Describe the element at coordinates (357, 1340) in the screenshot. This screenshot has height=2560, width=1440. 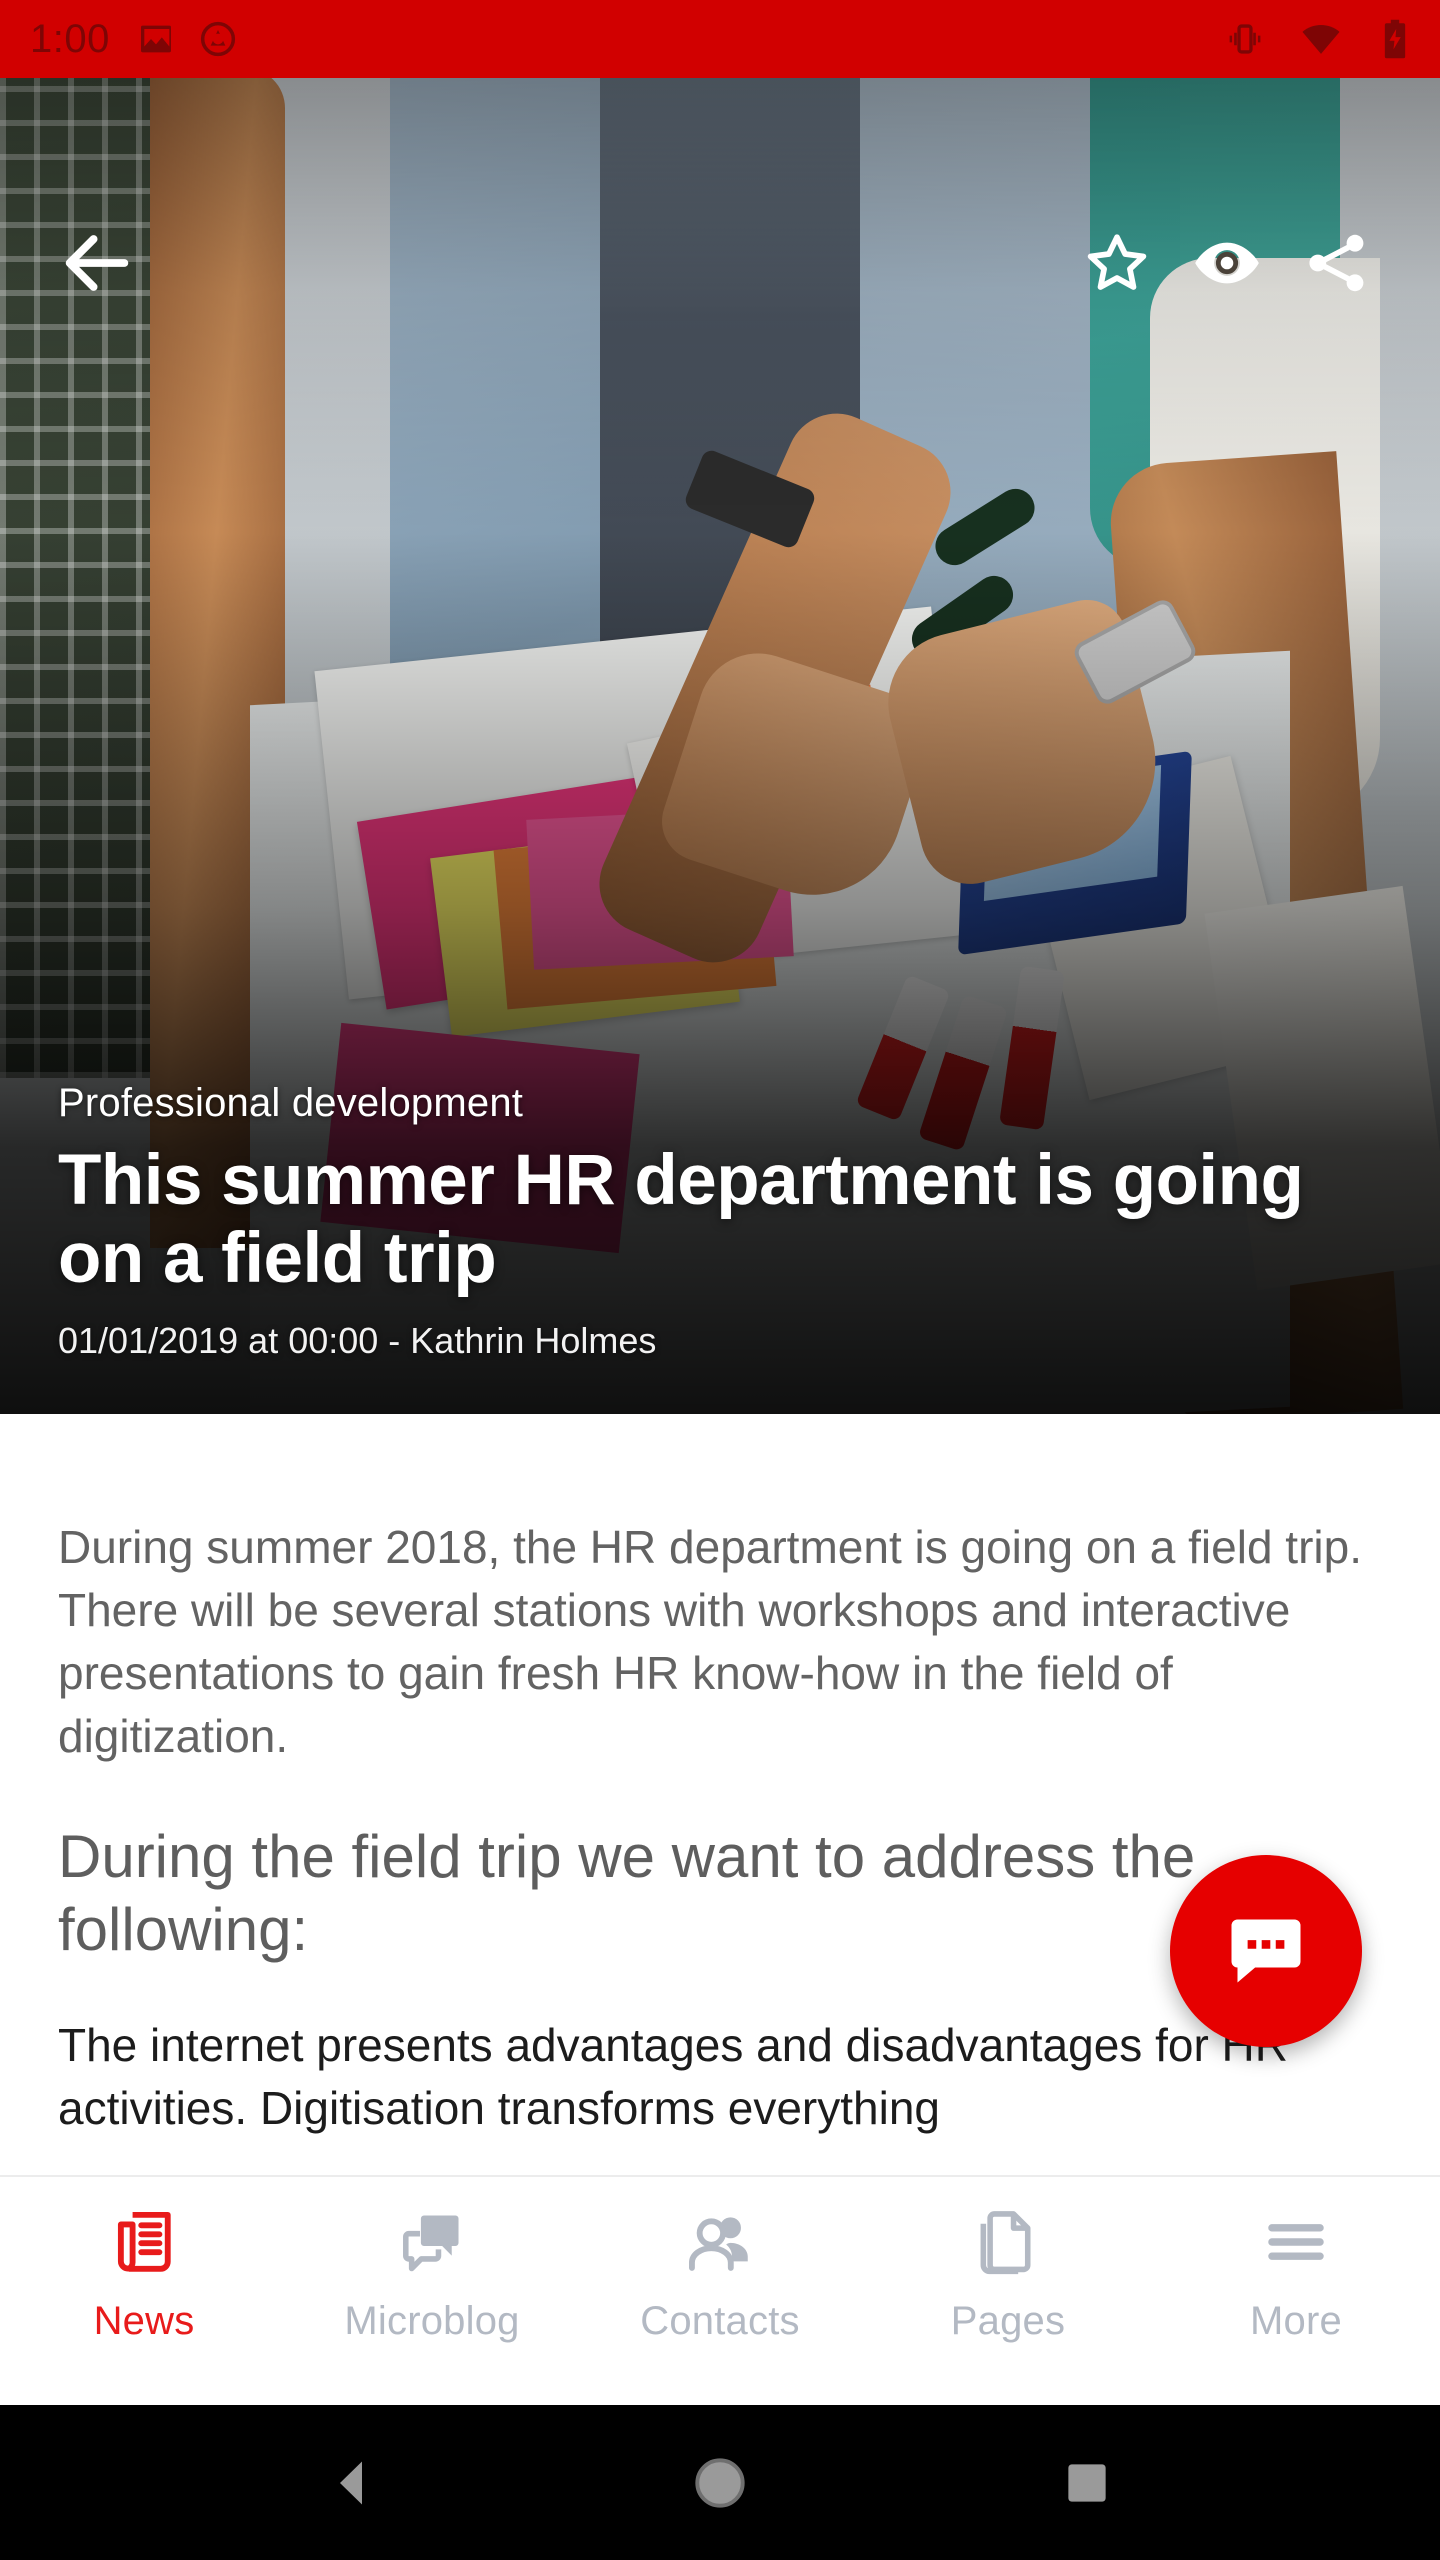
I see `article-byline: 01/01/2019 at 00:00 - Kathrin Holmes` at that location.